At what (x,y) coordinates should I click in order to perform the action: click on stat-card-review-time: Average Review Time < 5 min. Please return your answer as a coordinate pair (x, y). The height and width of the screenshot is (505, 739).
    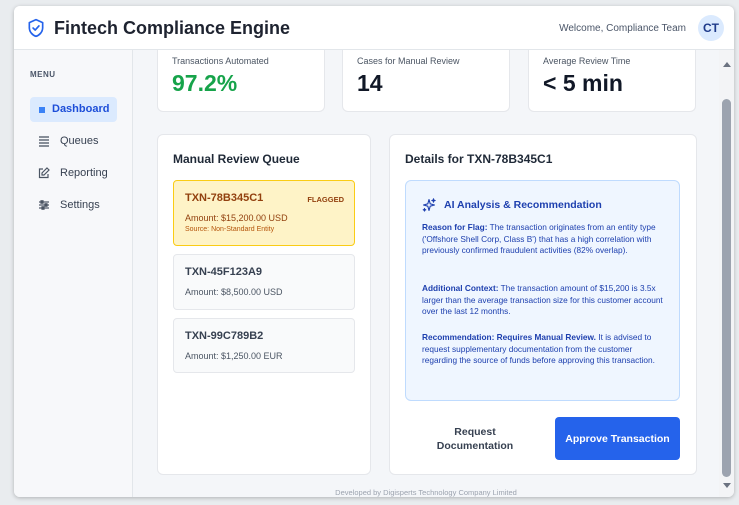
    Looking at the image, I should click on (612, 81).